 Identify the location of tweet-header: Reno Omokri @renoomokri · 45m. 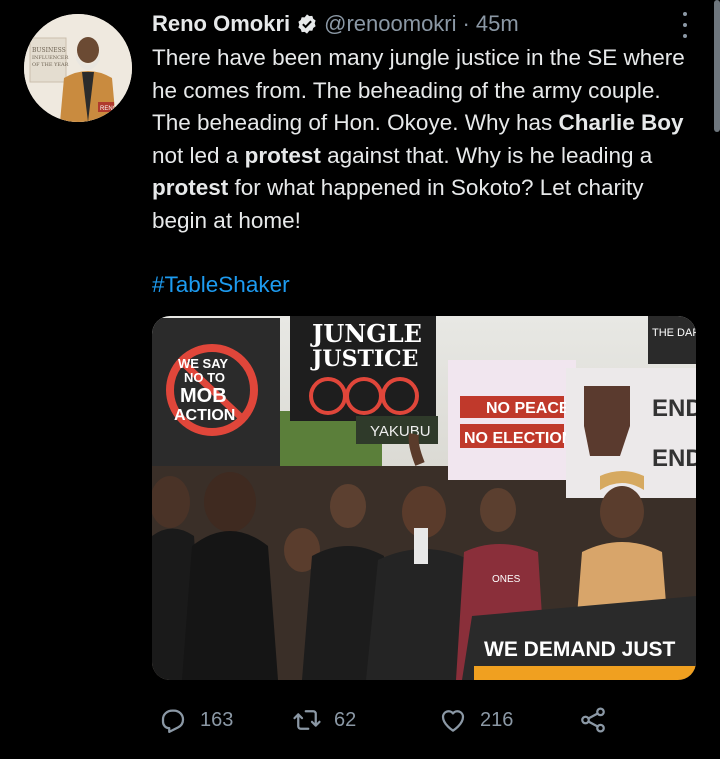
(416, 24).